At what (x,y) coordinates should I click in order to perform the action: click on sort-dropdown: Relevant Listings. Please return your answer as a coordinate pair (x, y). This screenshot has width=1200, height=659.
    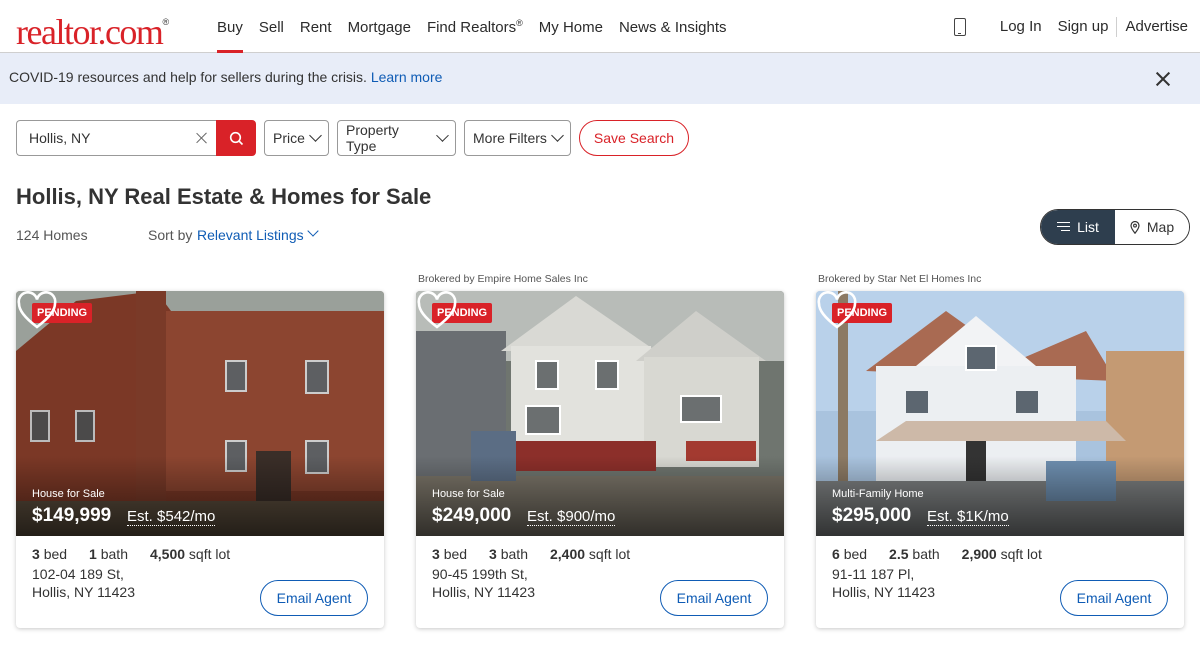
    Looking at the image, I should click on (250, 235).